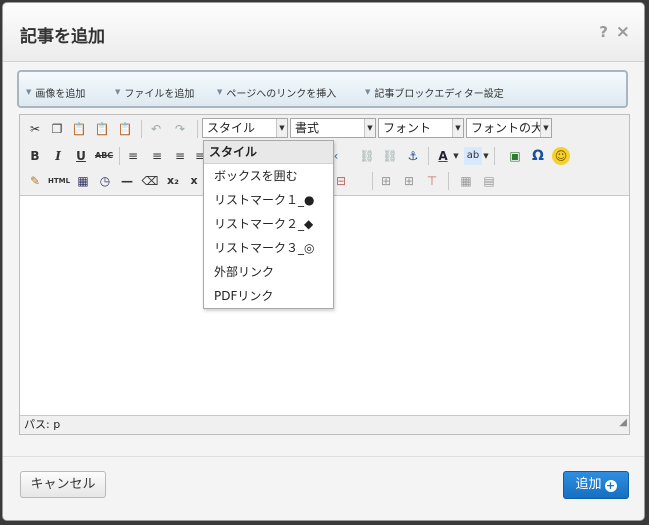 This screenshot has height=525, width=649. Describe the element at coordinates (341, 181) in the screenshot. I see `table-delete-col-icon: ⊟` at that location.